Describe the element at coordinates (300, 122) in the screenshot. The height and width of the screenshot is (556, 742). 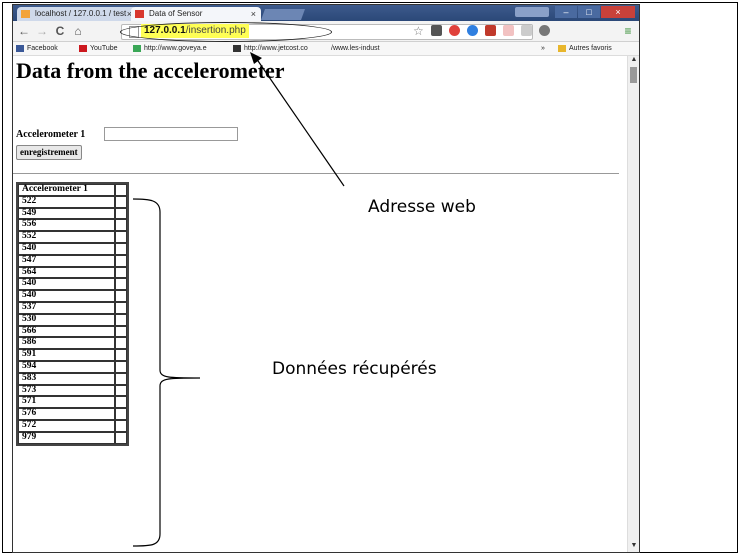
I see `address-pointer-line` at that location.